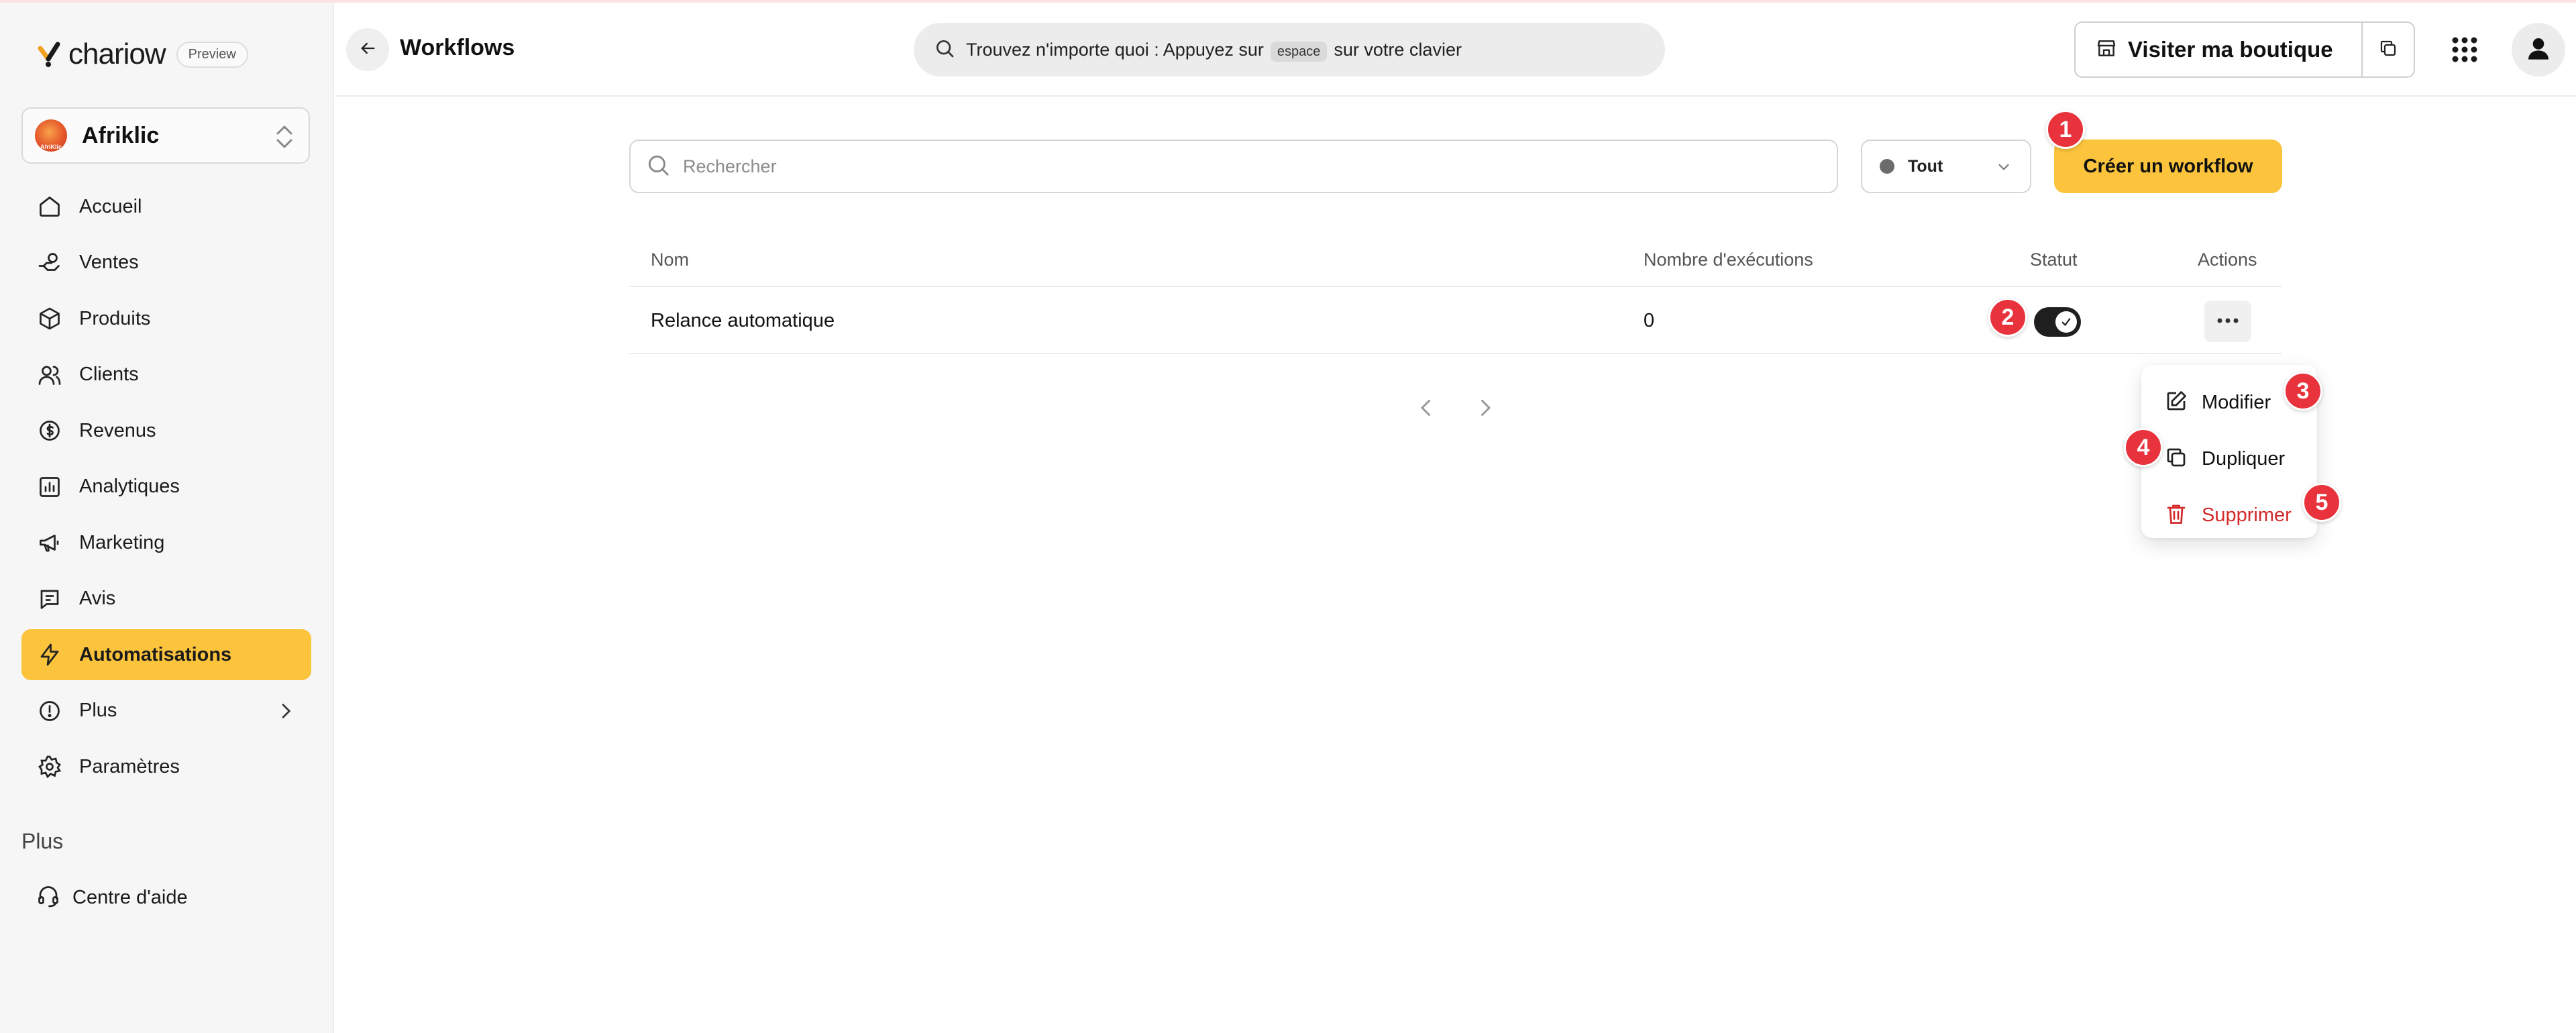 The width and height of the screenshot is (2576, 1033). What do you see at coordinates (2057, 322) in the screenshot?
I see `workflow-status-toggle` at bounding box center [2057, 322].